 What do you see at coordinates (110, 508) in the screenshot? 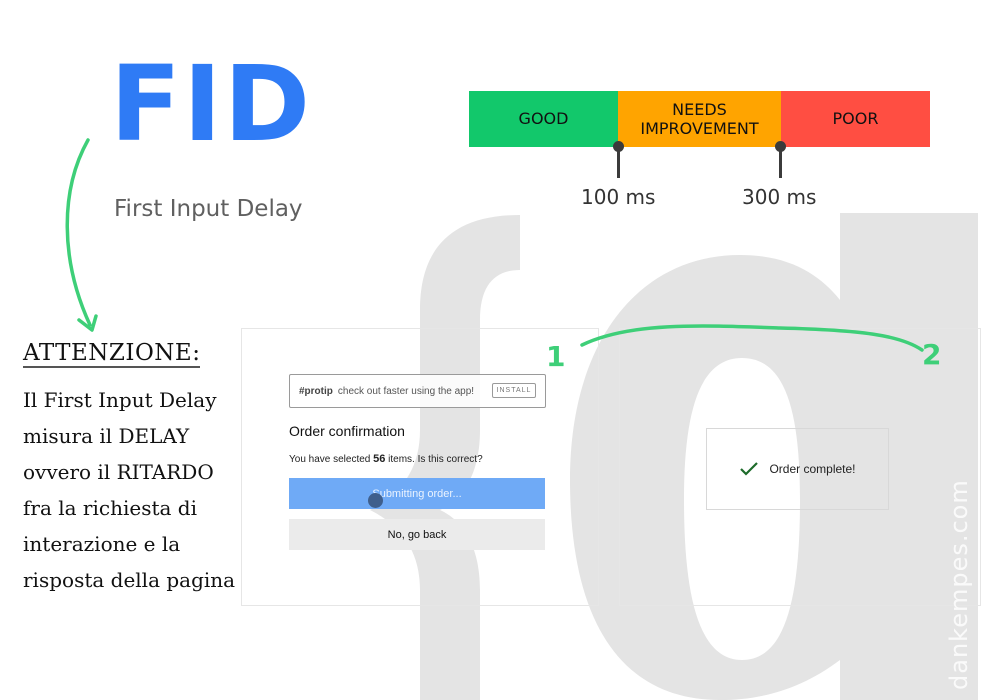
I see `note-line: fra la richiesta di` at bounding box center [110, 508].